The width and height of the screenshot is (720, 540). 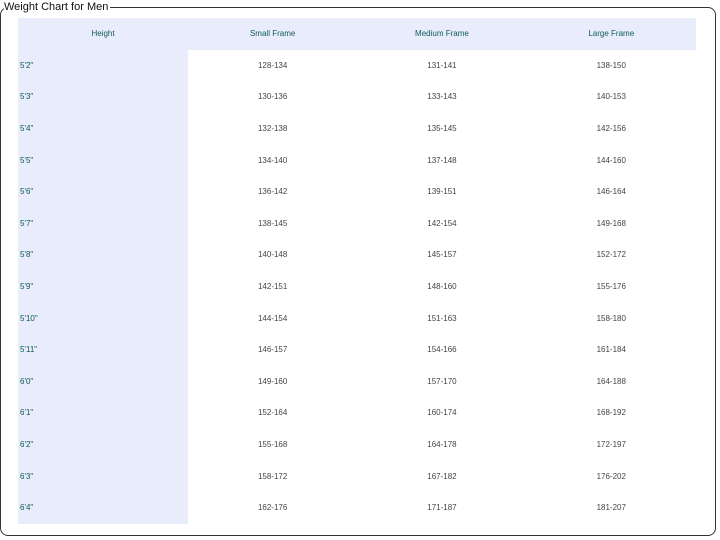 What do you see at coordinates (272, 160) in the screenshot?
I see `cell-small-frame: 134-140` at bounding box center [272, 160].